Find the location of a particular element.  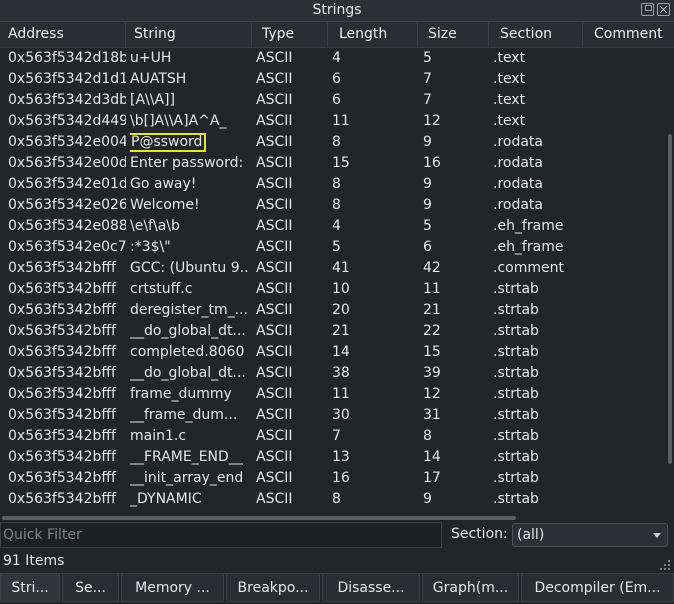

highlighted-string: P@ssword is located at coordinates (168, 142).